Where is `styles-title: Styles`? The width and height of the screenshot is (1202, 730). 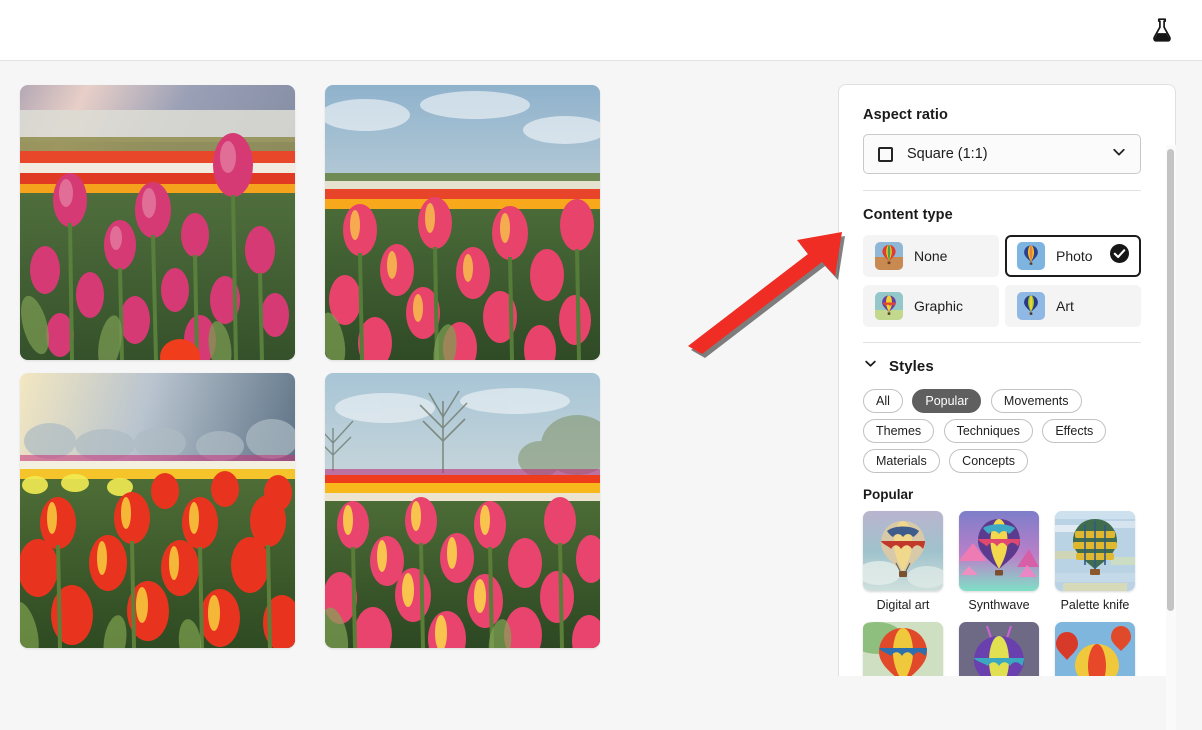 styles-title: Styles is located at coordinates (911, 366).